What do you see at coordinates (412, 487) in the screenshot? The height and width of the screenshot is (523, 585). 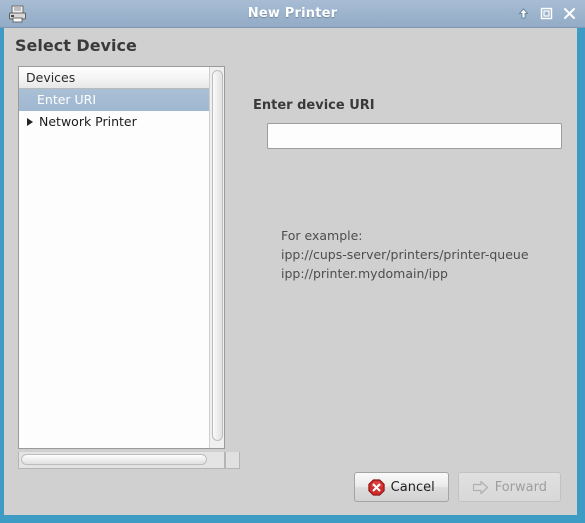 I see `cancel-button-label: Cancel` at bounding box center [412, 487].